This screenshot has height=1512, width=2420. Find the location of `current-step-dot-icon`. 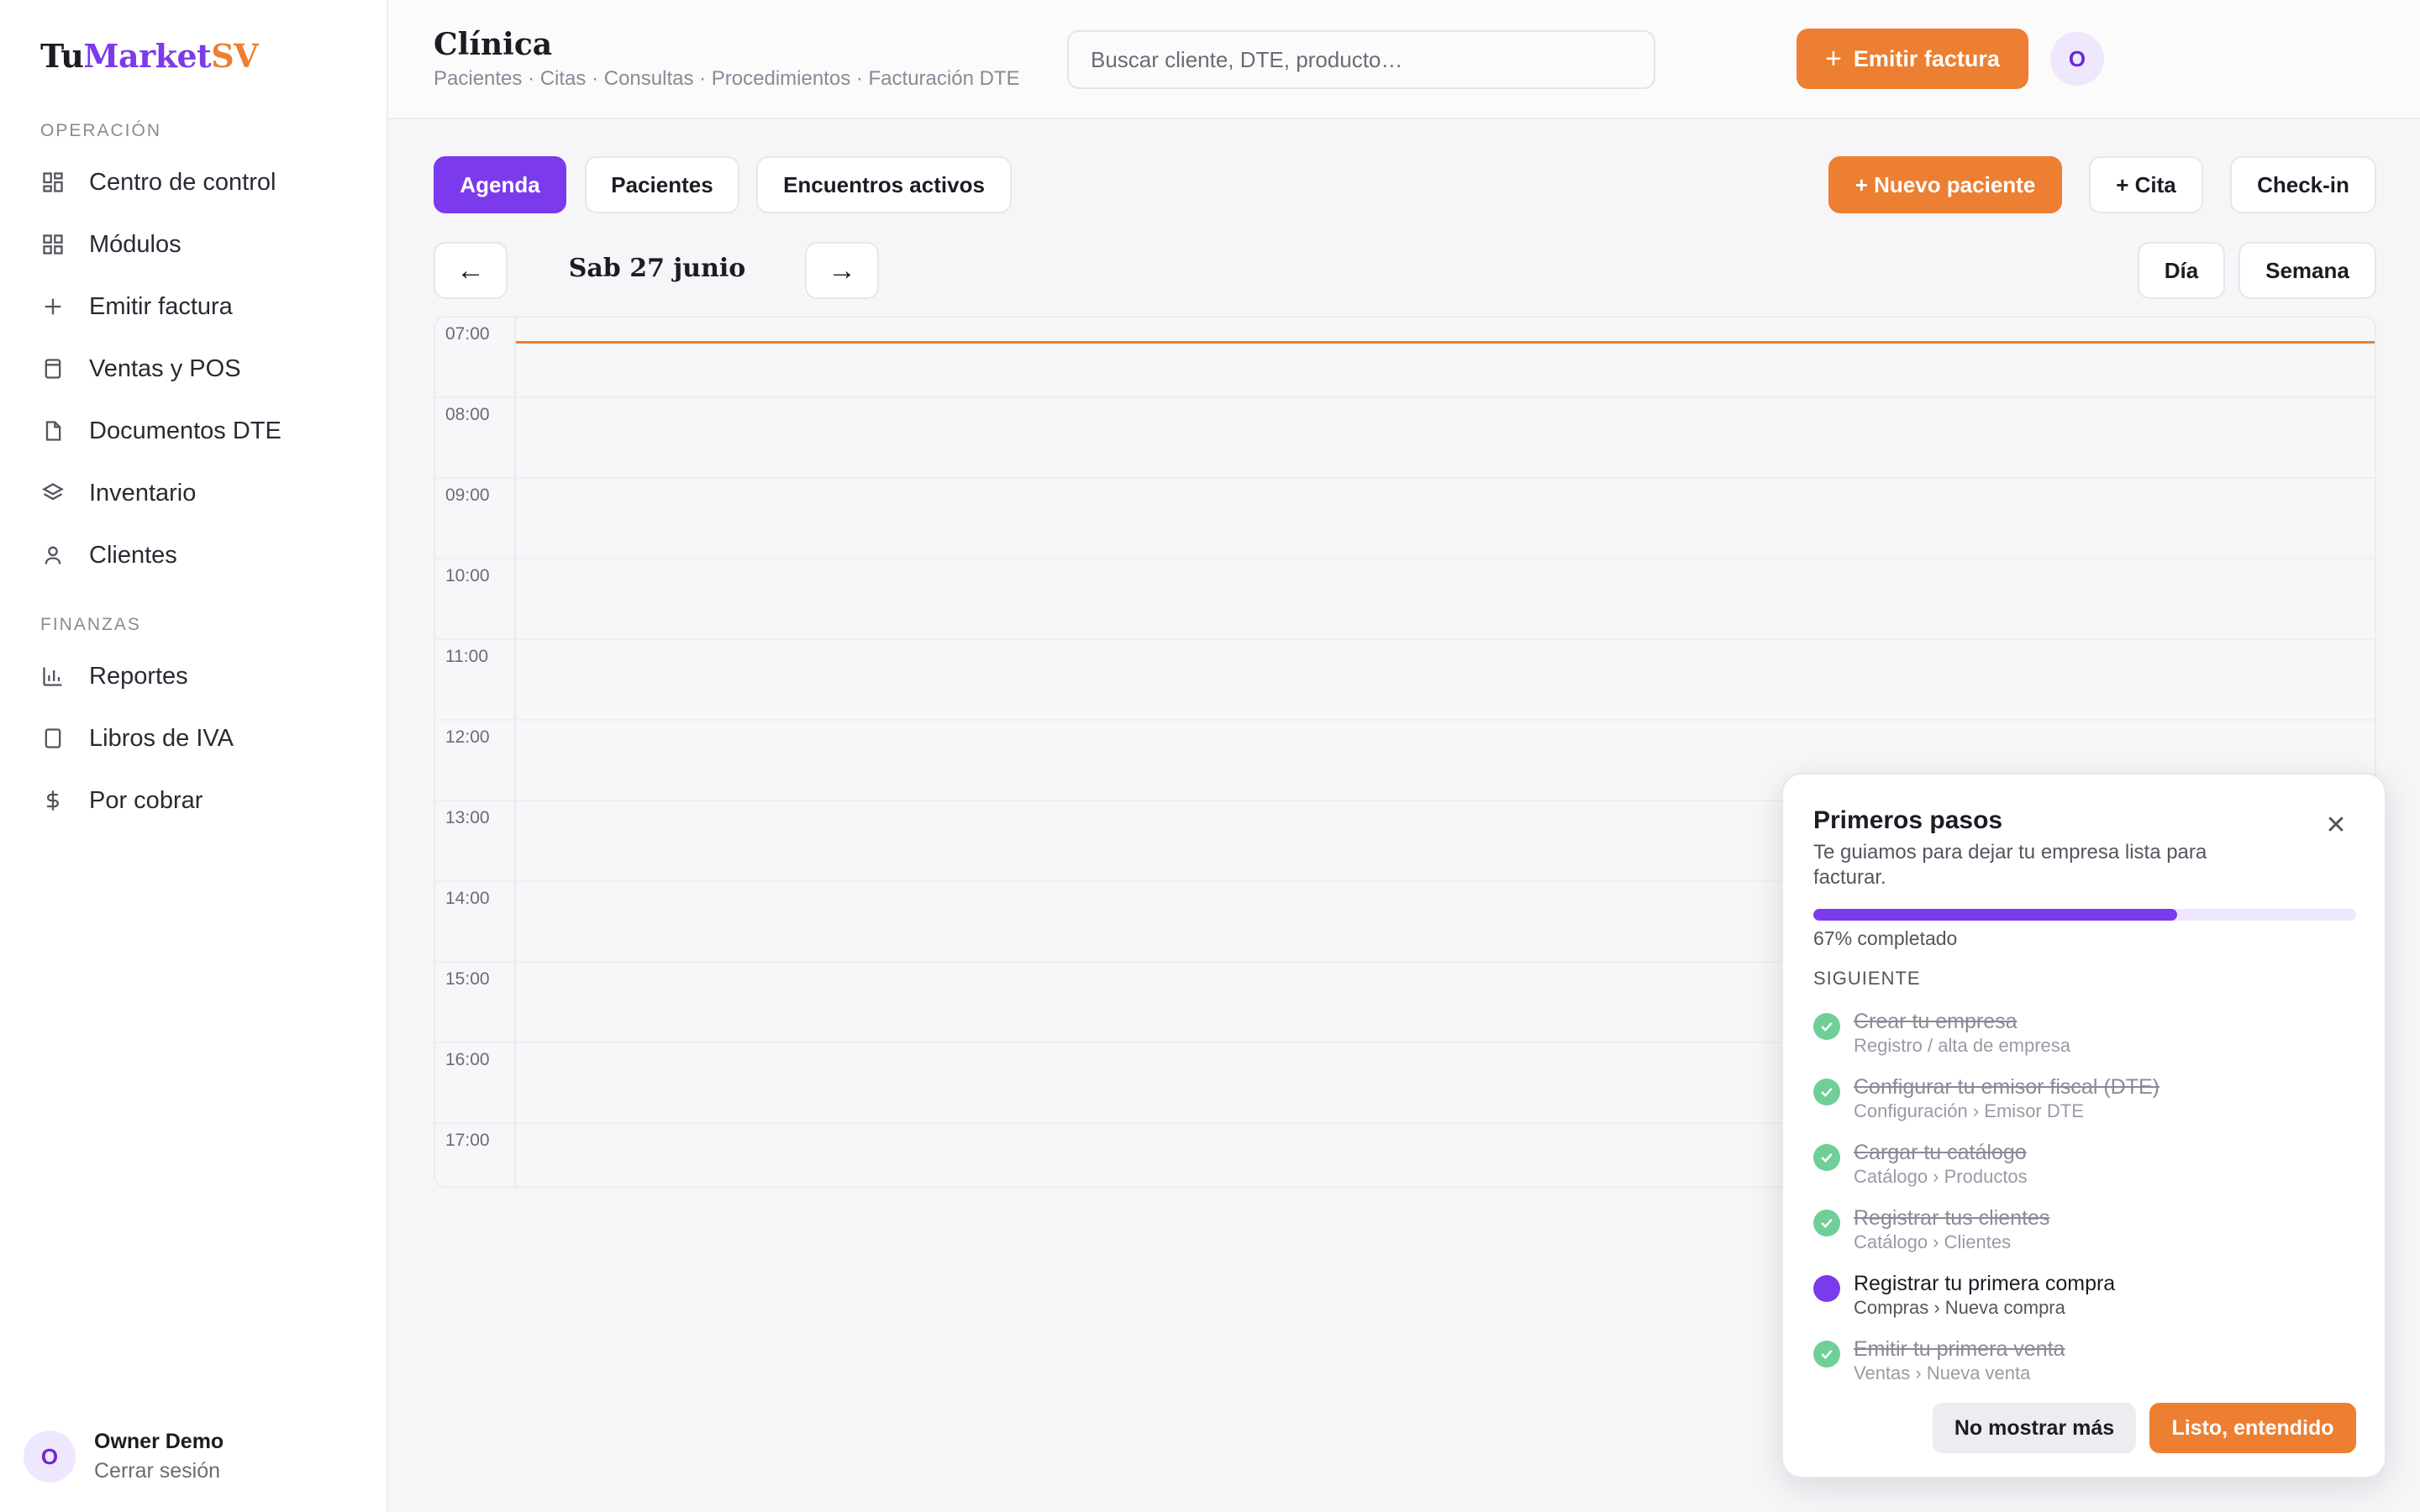

current-step-dot-icon is located at coordinates (1826, 1288).